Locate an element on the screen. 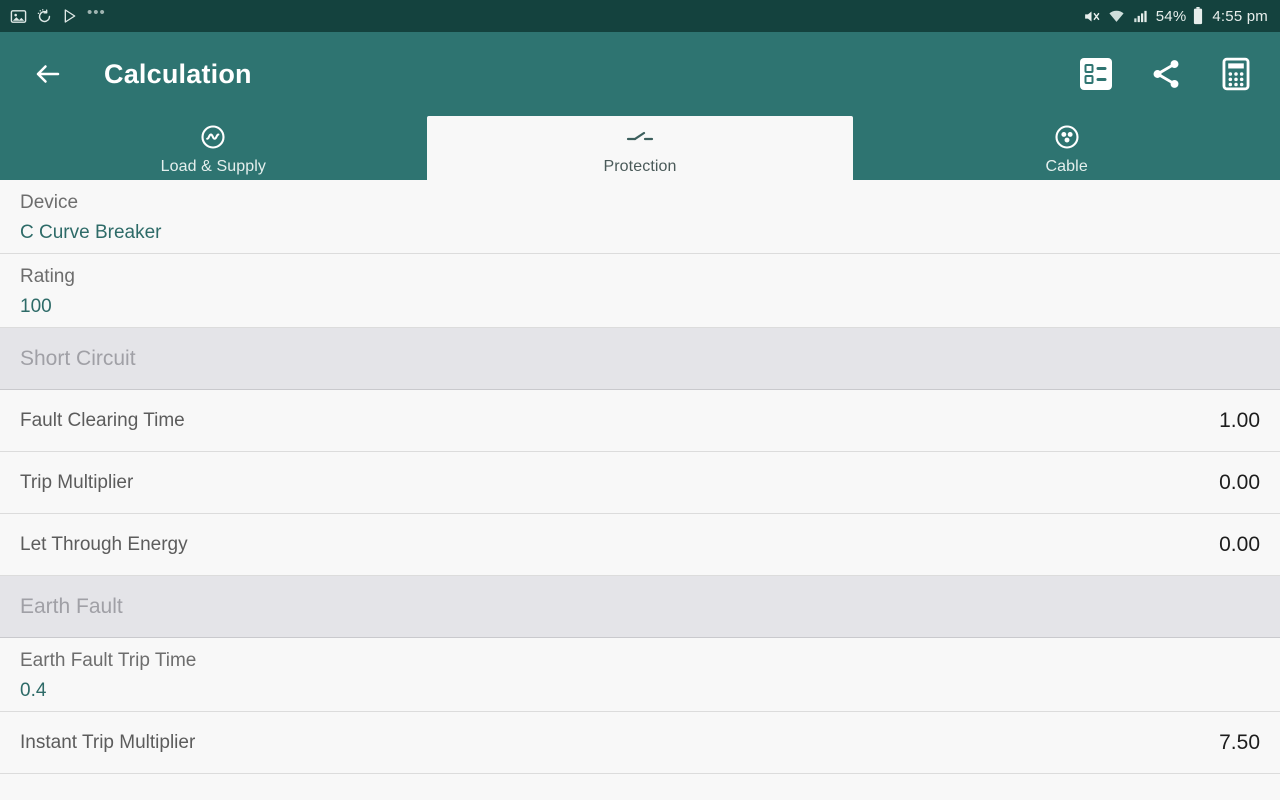 Image resolution: width=1280 pixels, height=800 pixels. list-item-device: Device C Curve Breaker is located at coordinates (640, 217).